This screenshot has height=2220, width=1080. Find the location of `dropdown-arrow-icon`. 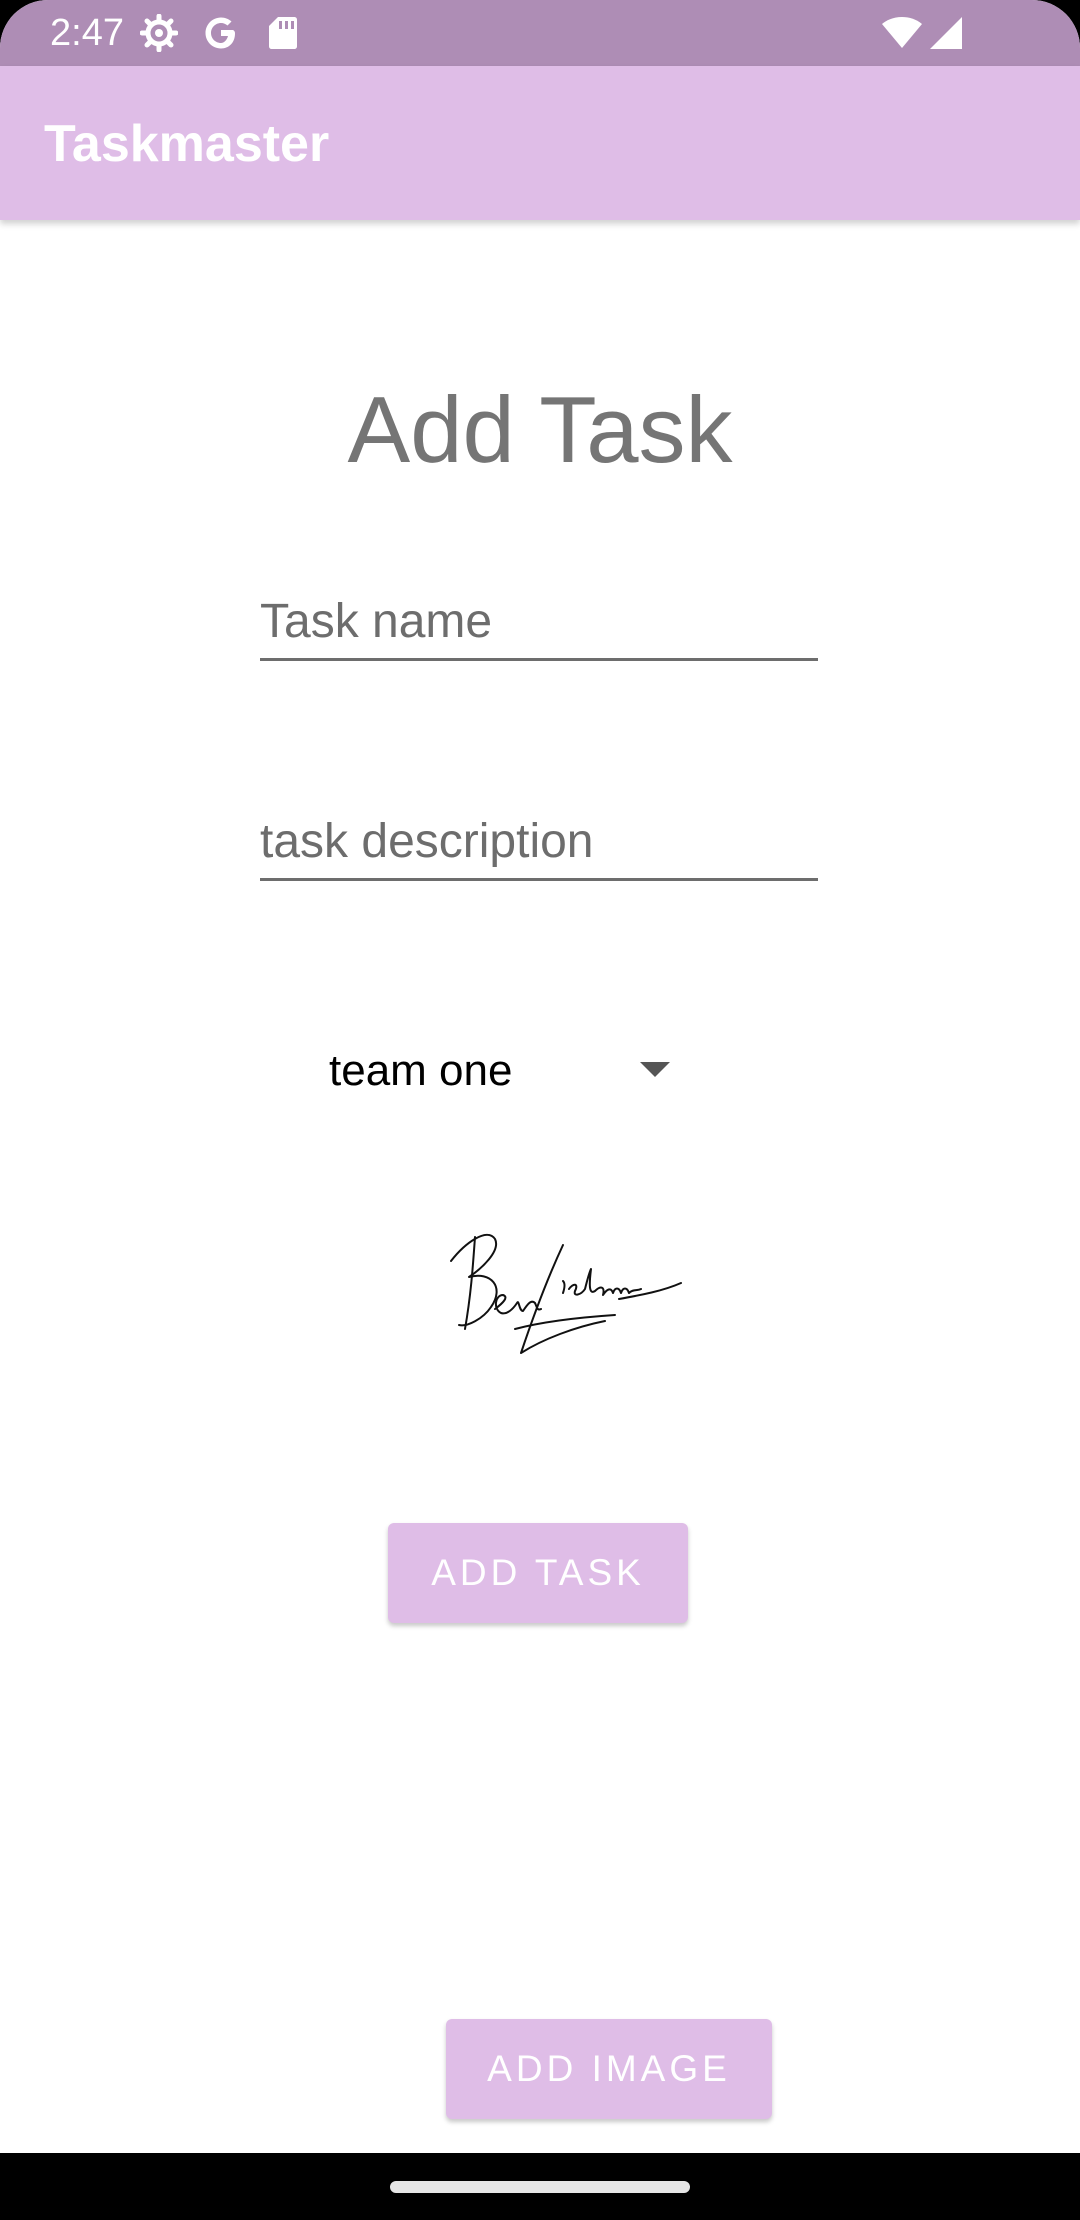

dropdown-arrow-icon is located at coordinates (655, 1069).